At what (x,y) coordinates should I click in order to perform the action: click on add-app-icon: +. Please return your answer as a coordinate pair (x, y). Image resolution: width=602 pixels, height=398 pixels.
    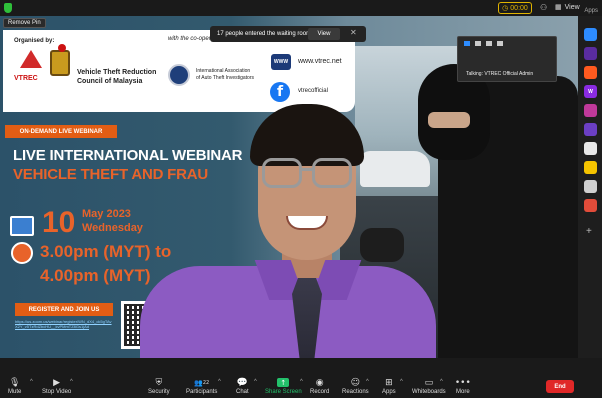
    Looking at the image, I should click on (589, 231).